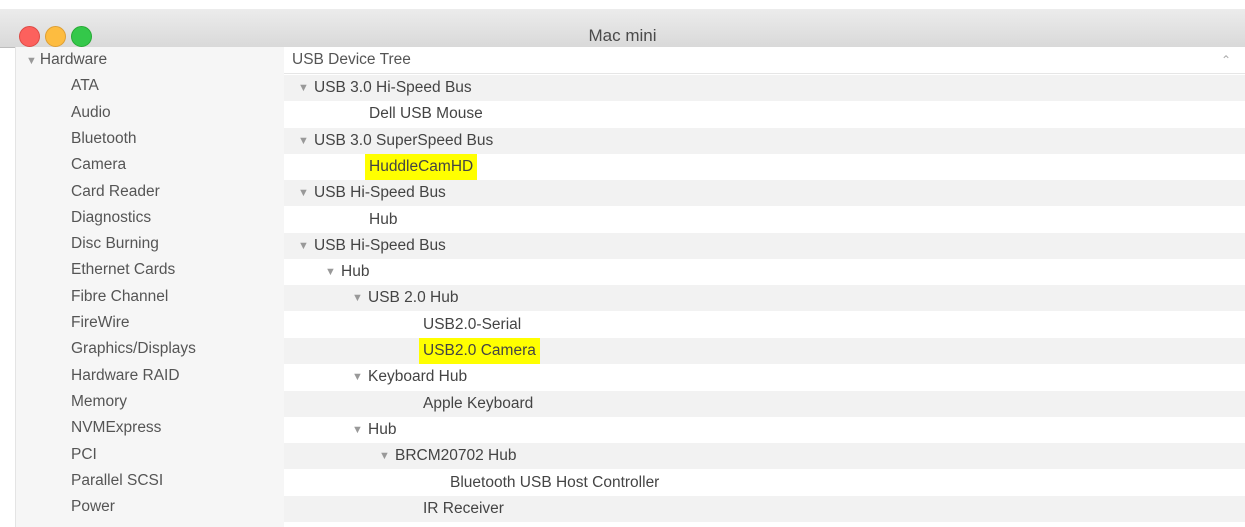 Image resolution: width=1245 pixels, height=527 pixels. What do you see at coordinates (133, 349) in the screenshot?
I see `sidebar-item: Graphics/Displays` at bounding box center [133, 349].